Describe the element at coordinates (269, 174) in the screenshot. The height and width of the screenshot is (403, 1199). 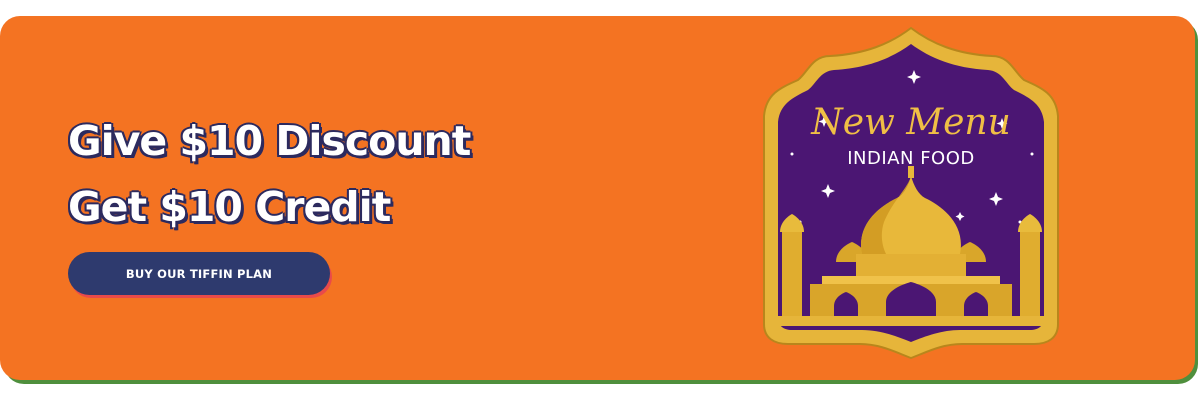
I see `promo-headline: Give $10 Discount Get $10 Credit` at that location.